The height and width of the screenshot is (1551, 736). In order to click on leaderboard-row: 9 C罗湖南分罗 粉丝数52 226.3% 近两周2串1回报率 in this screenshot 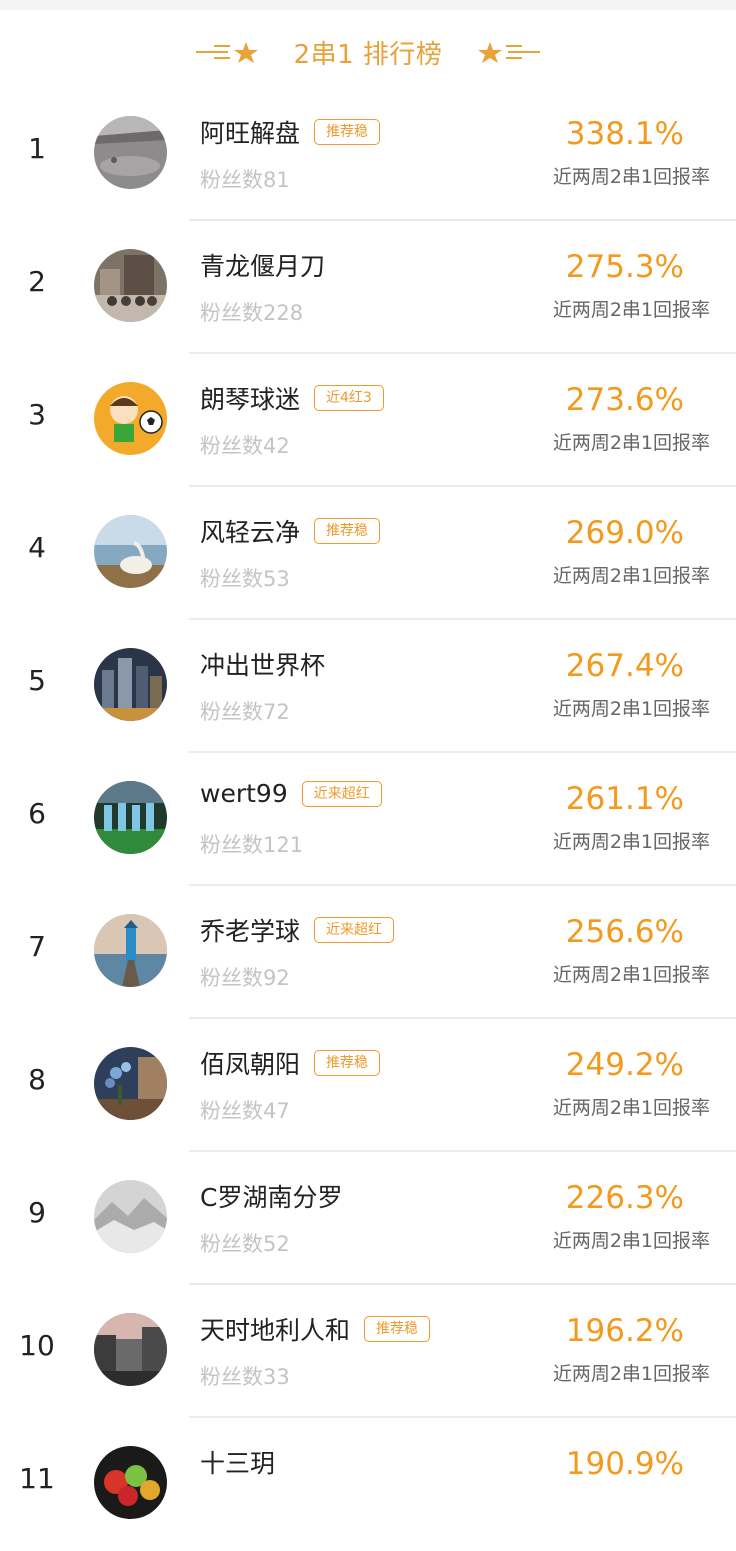, I will do `click(368, 1218)`.